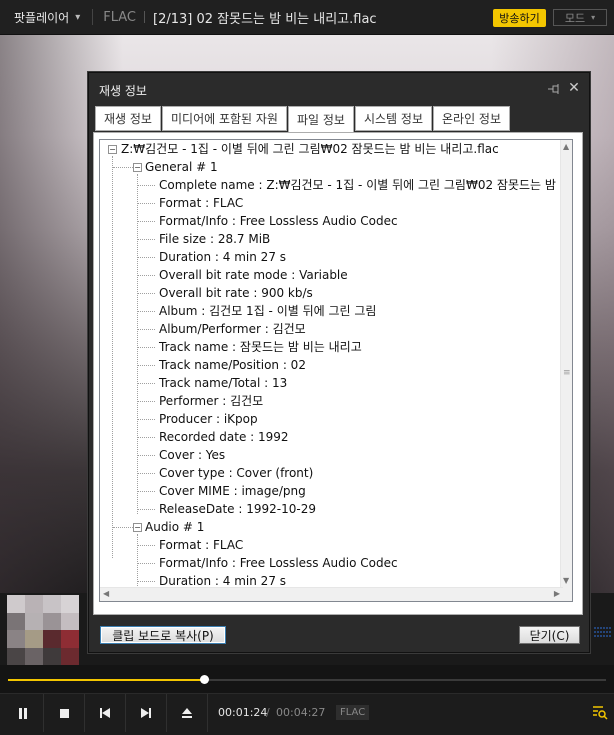 Image resolution: width=614 pixels, height=735 pixels. I want to click on vertical-scrollbar: ▲ ≡ ▼, so click(566, 364).